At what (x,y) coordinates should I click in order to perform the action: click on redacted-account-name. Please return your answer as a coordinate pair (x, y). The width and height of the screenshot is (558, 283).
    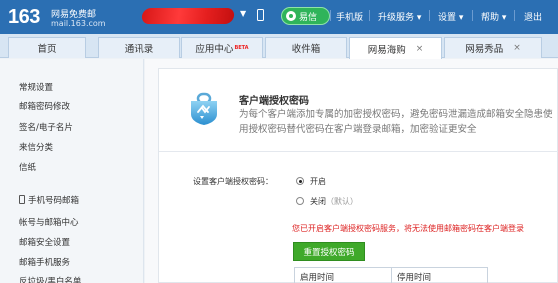
    Looking at the image, I should click on (188, 16).